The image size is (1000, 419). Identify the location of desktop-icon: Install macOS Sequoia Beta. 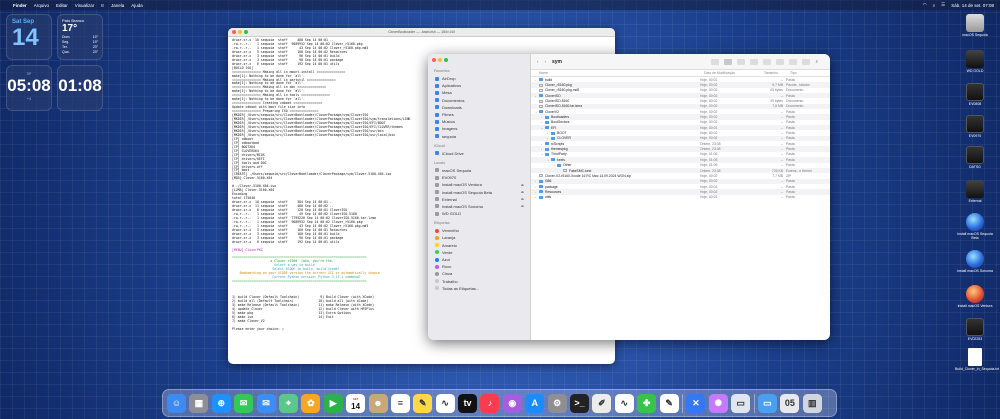
(975, 226).